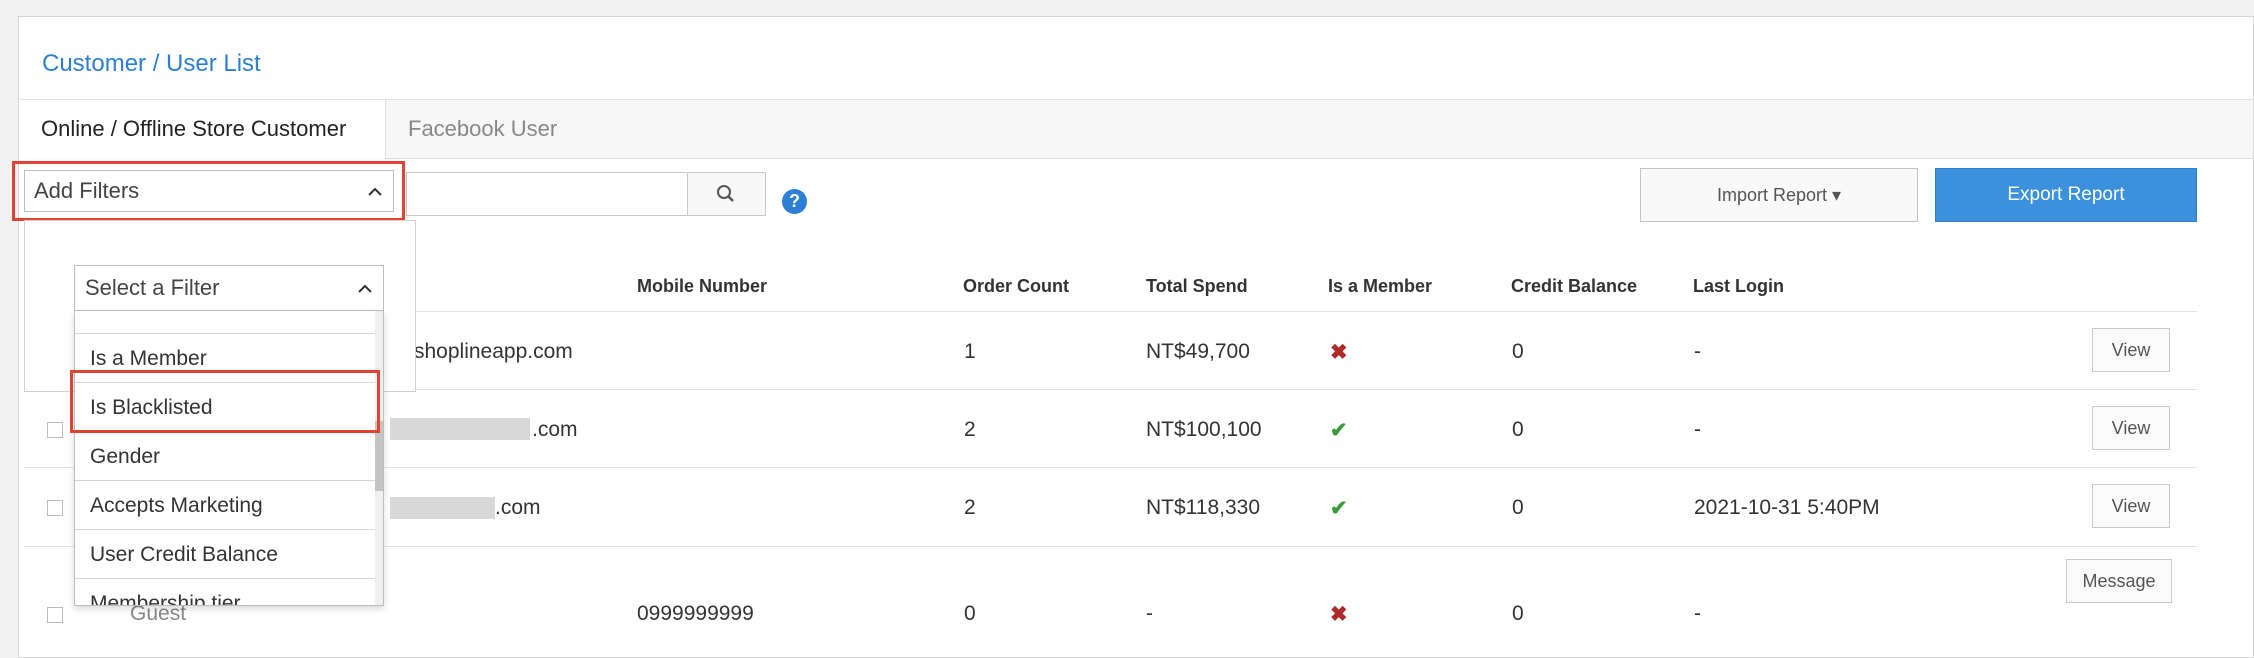  Describe the element at coordinates (209, 191) in the screenshot. I see `add-filters-select: Add Filters` at that location.